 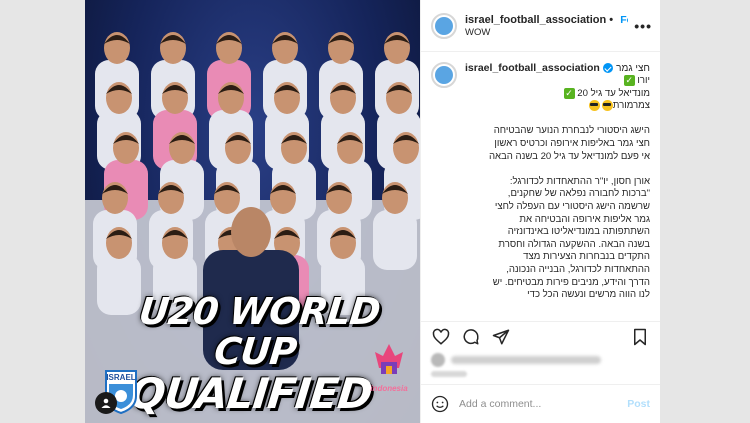 I want to click on caption-line: הישג היסטורי לנבחרת הנוער שהבטיחה, so click(x=571, y=131).